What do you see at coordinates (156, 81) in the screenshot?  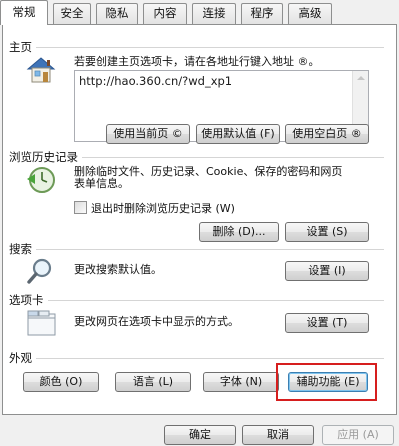 I see `homepage-url-value: http://hao.360.cn/?wd_xp1` at bounding box center [156, 81].